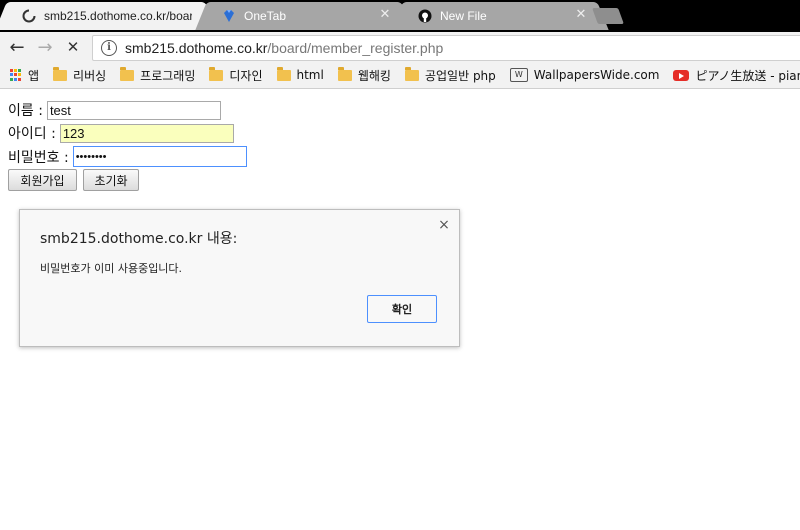 The image size is (800, 530). Describe the element at coordinates (146, 133) in the screenshot. I see `id-input: 123` at that location.